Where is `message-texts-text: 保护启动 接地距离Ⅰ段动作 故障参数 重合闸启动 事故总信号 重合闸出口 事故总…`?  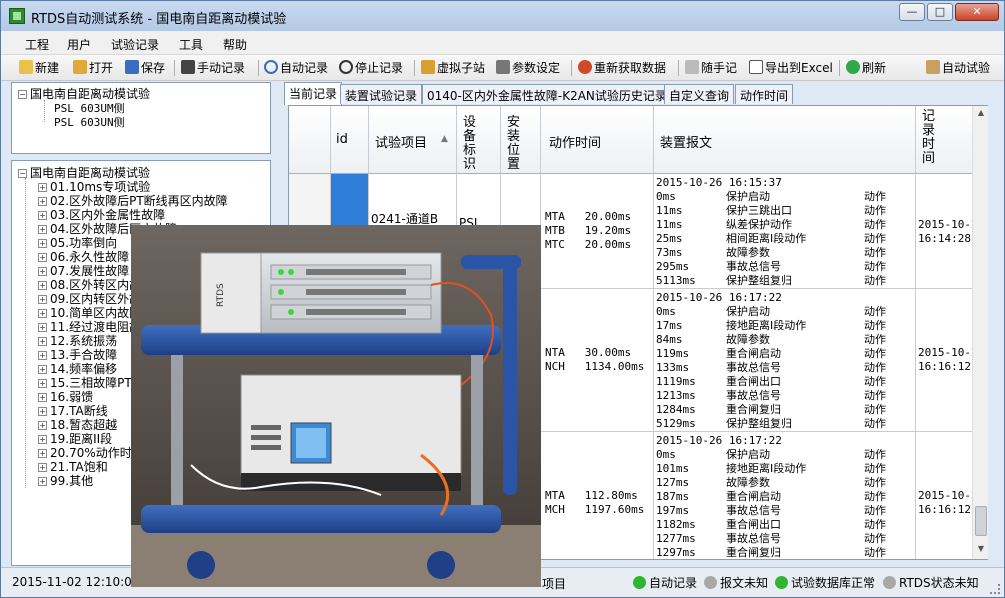
message-texts-text: 保护启动 接地距离Ⅰ段动作 故障参数 重合闸启动 事故总信号 重合闸出口 事故总… is located at coordinates (766, 367).